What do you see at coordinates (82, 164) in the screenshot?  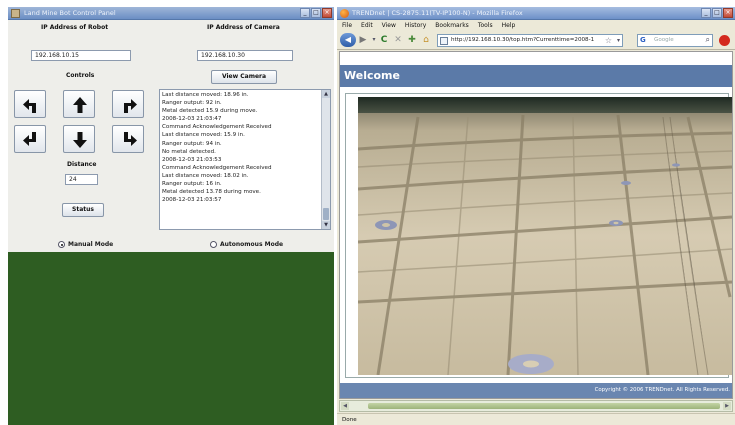 I see `distance-label: Distance` at bounding box center [82, 164].